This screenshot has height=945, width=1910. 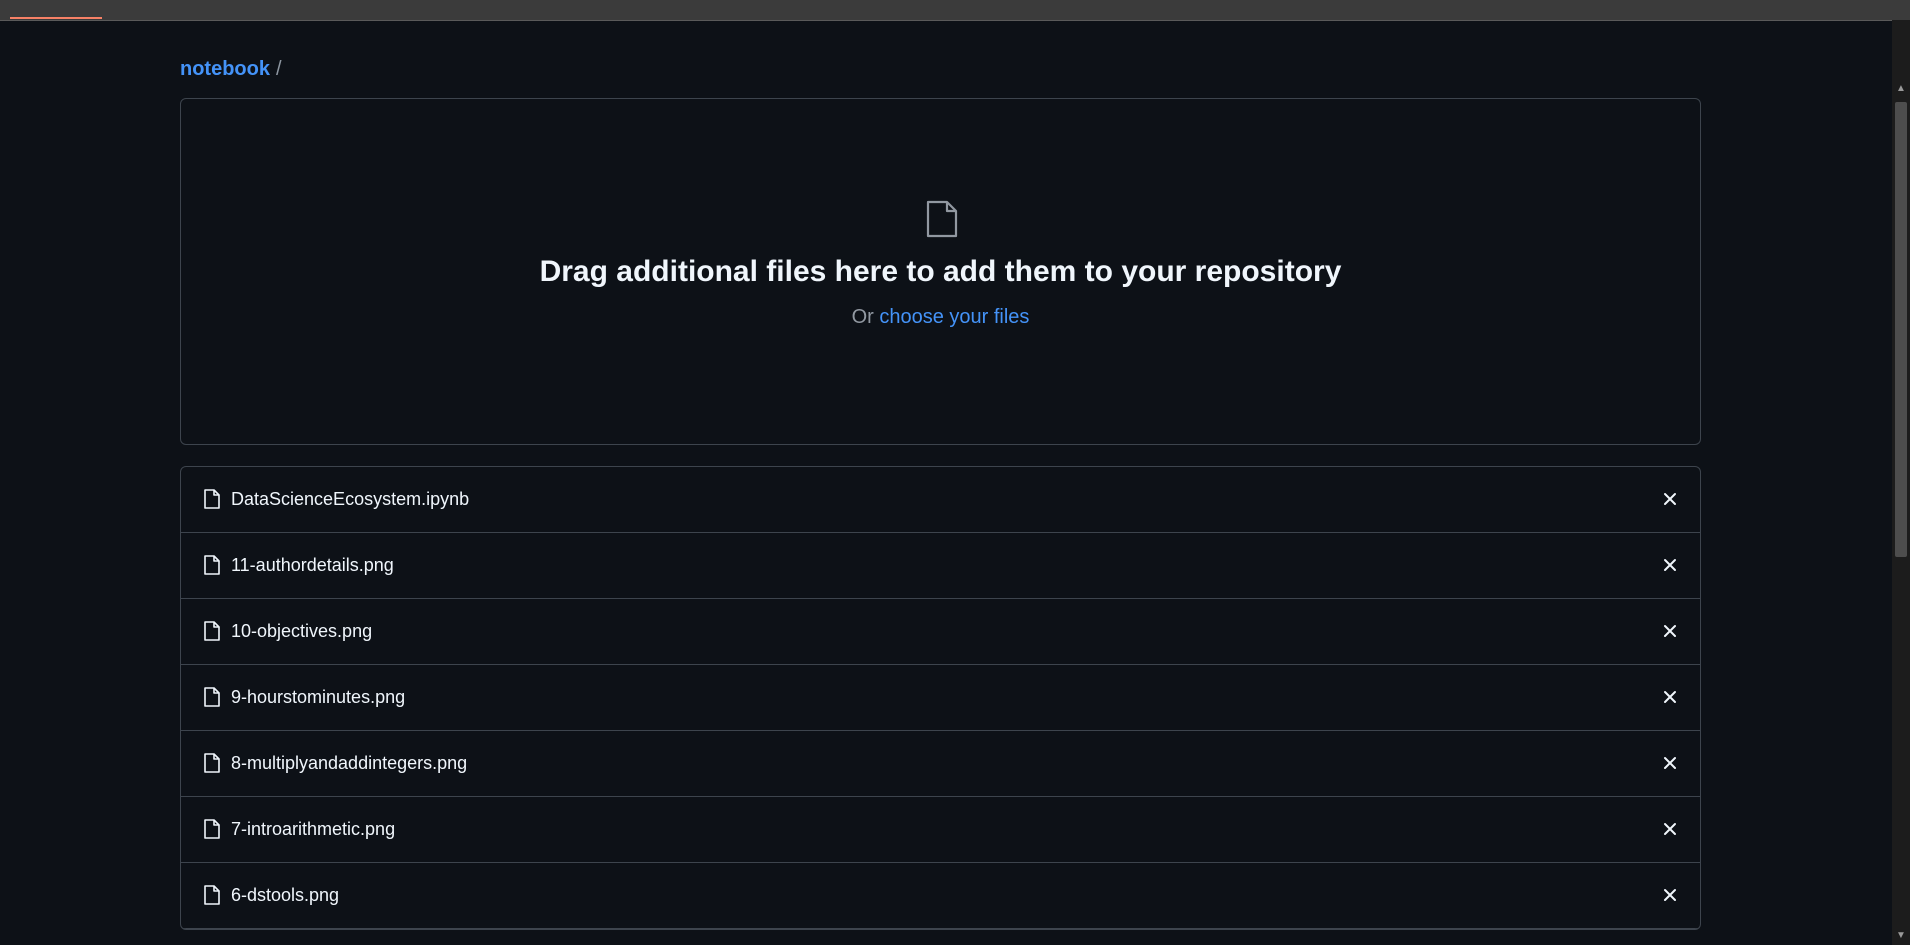 I want to click on browser-tab-strip, so click(x=955, y=10).